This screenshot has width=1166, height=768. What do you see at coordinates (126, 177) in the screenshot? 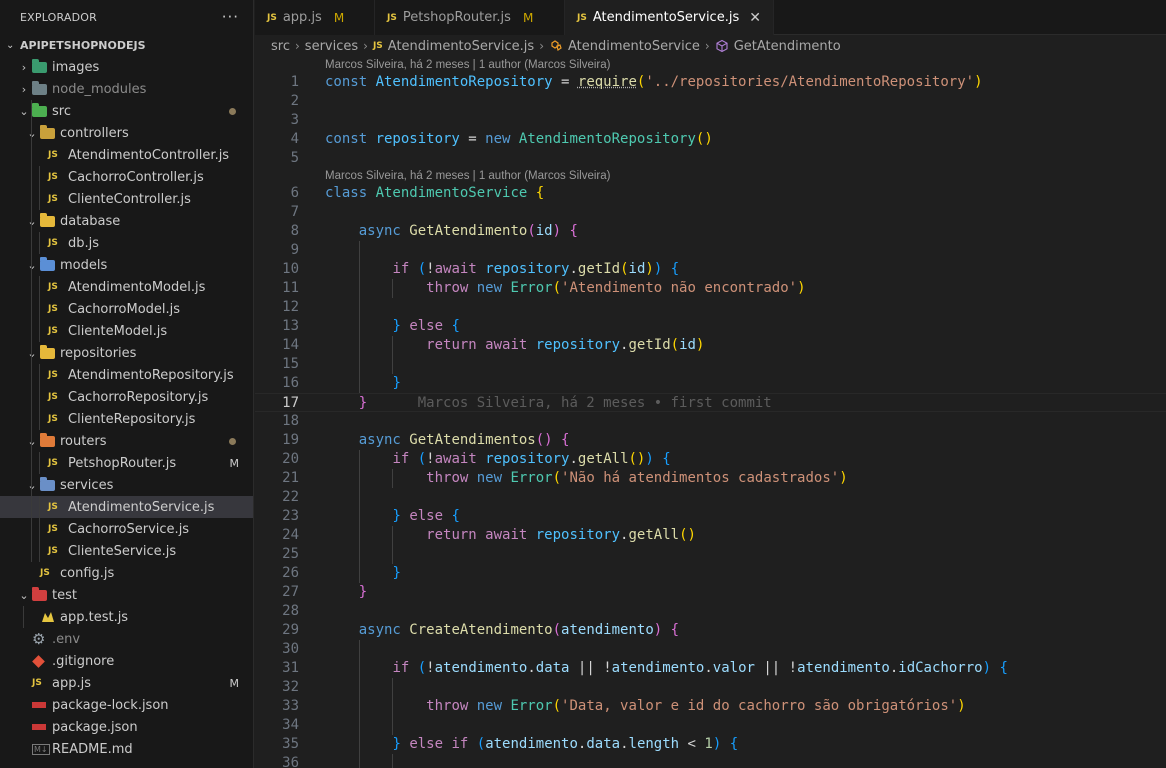
I see `tree-file: JS CachorroController.js` at bounding box center [126, 177].